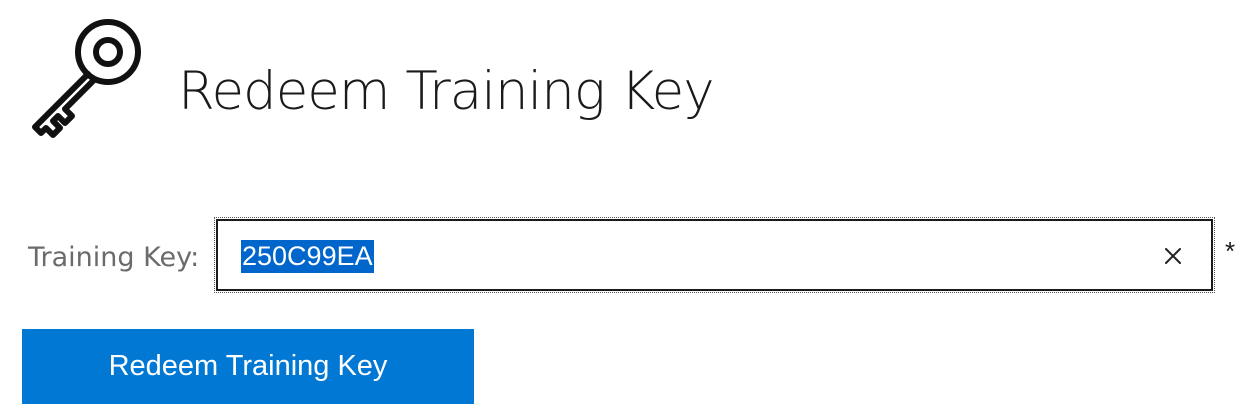 This screenshot has height=415, width=1253. I want to click on training-key-input: 250C99EA, so click(714, 255).